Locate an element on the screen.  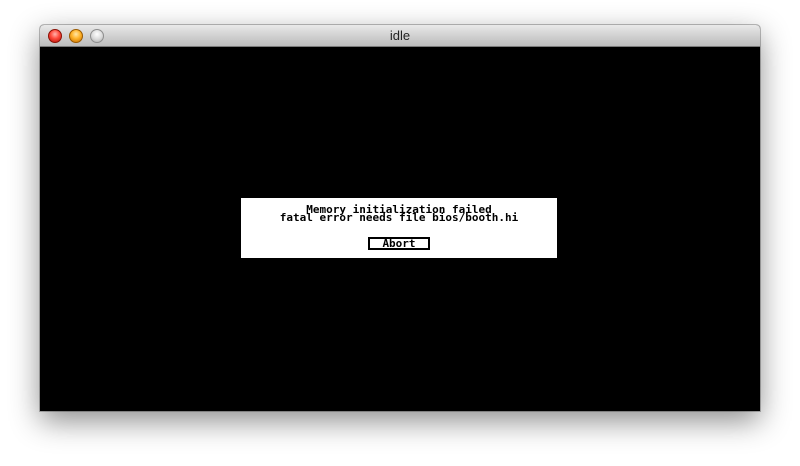
title-bar: idle is located at coordinates (400, 36).